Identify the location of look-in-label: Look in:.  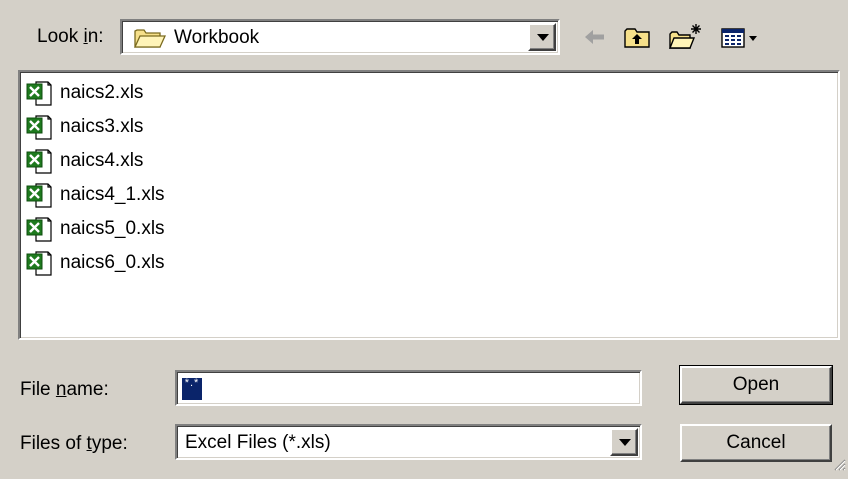
(70, 36).